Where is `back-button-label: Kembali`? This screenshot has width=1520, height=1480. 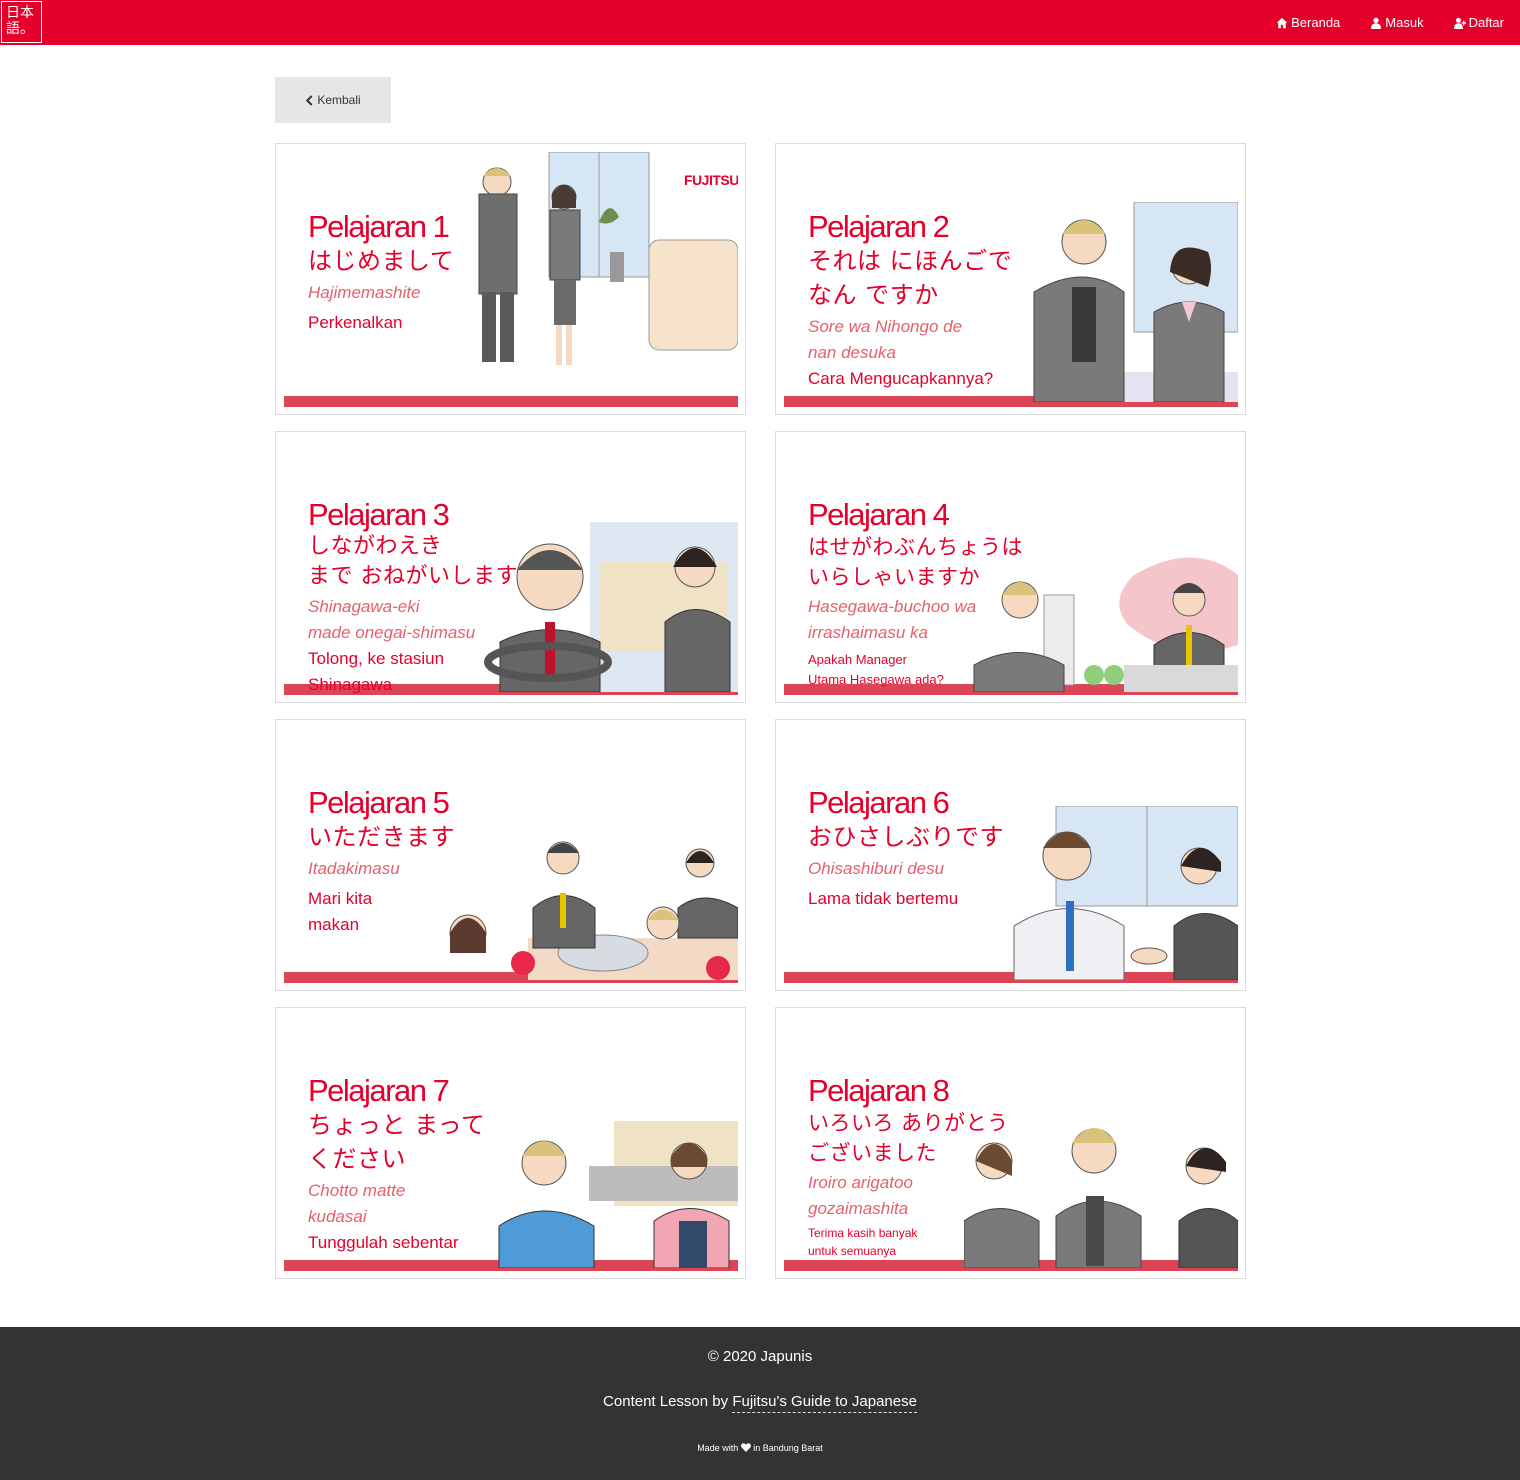
back-button-label: Kembali is located at coordinates (339, 100).